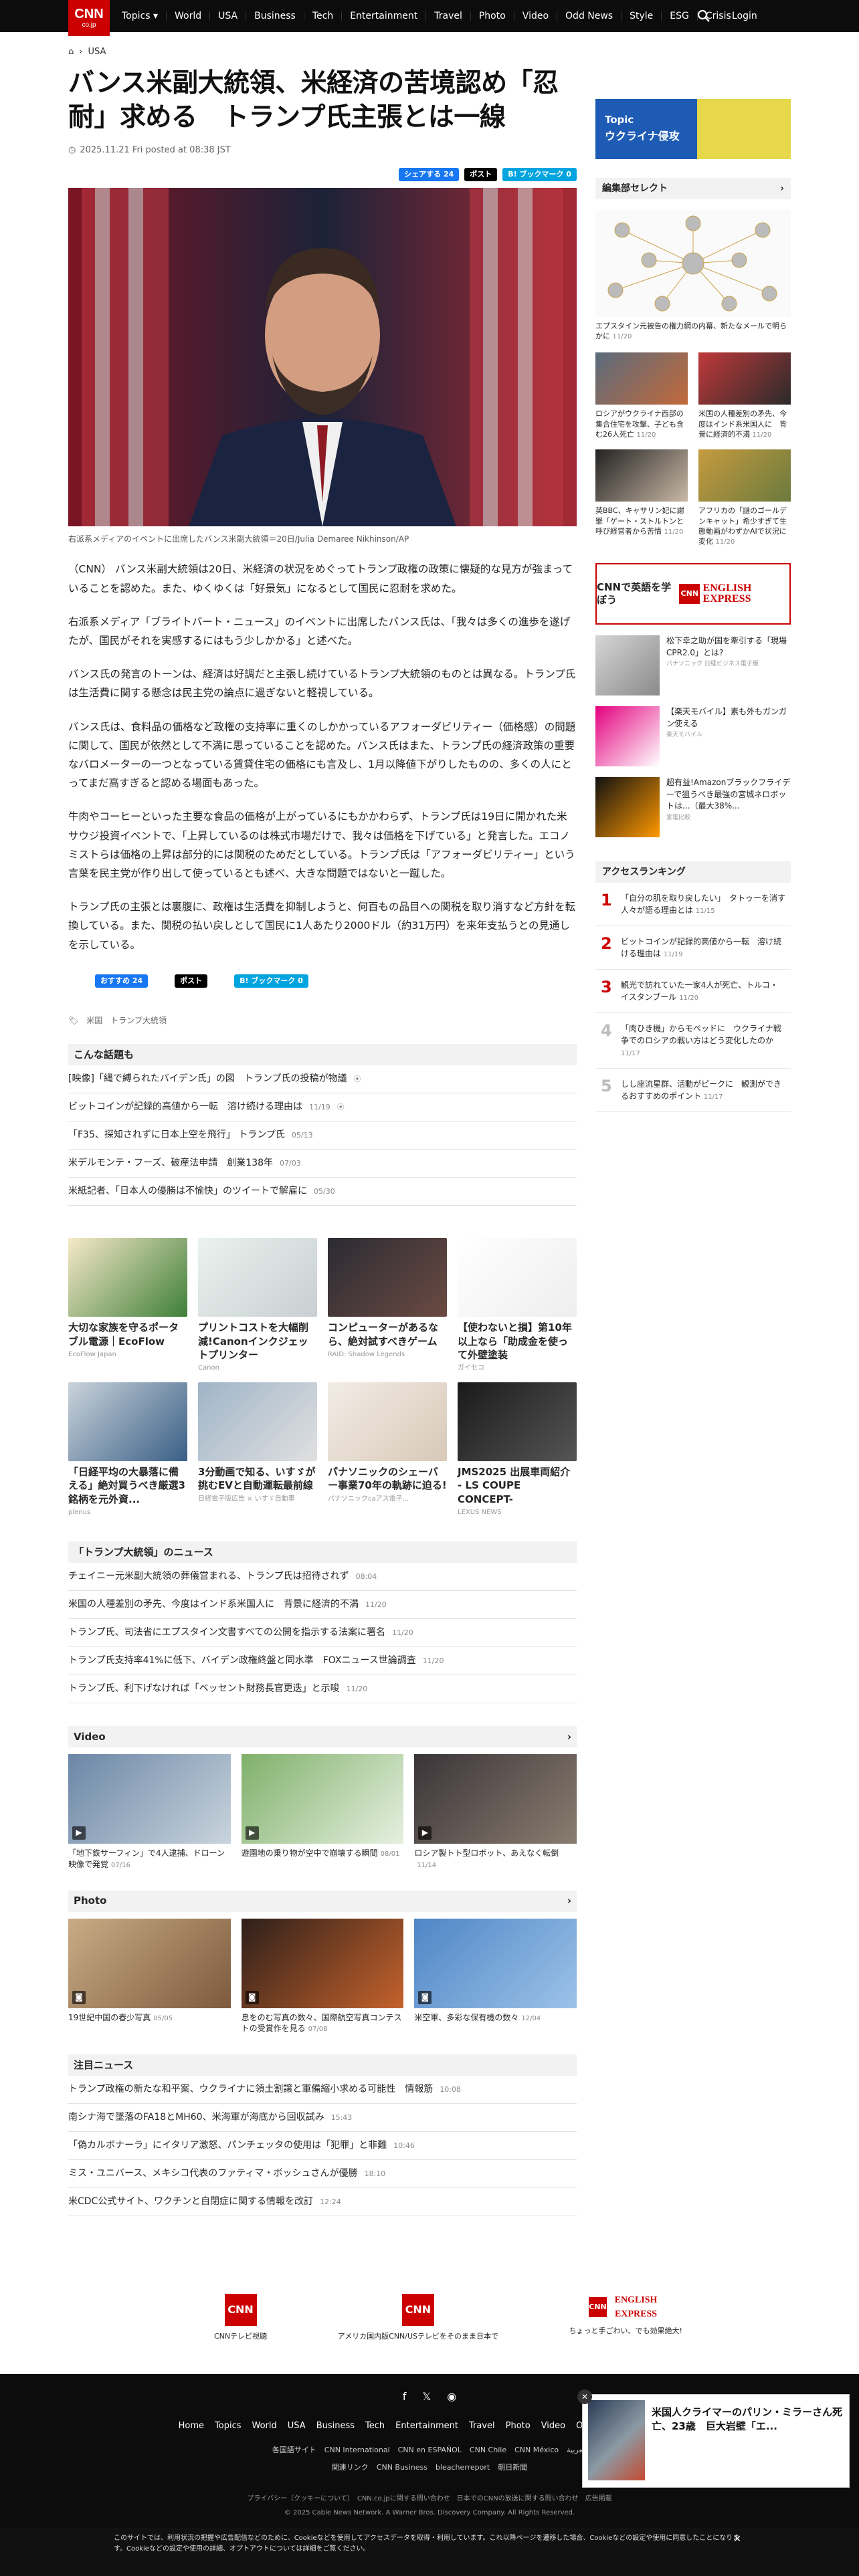 This screenshot has height=2576, width=859. I want to click on footer-nav-item: USA, so click(297, 2426).